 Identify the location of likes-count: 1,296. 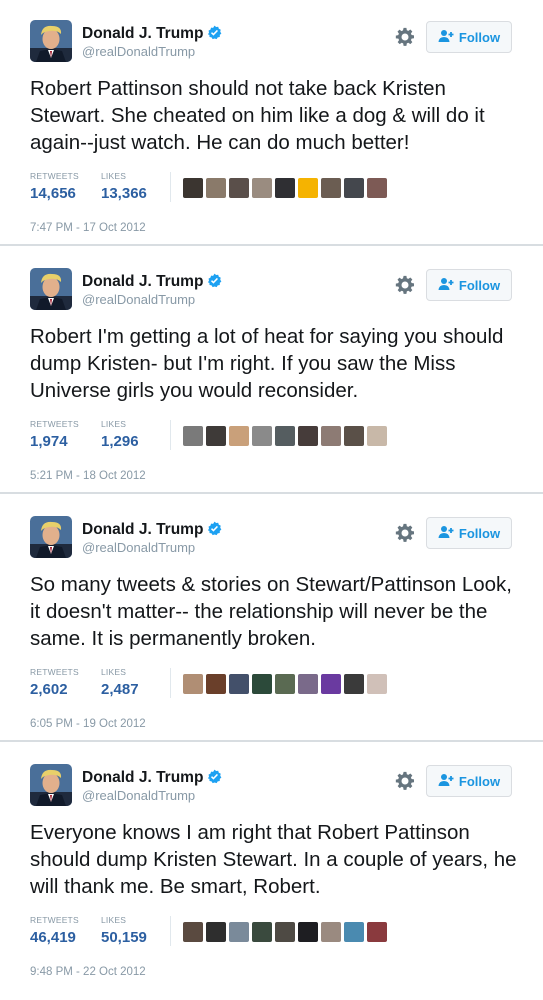
(120, 441).